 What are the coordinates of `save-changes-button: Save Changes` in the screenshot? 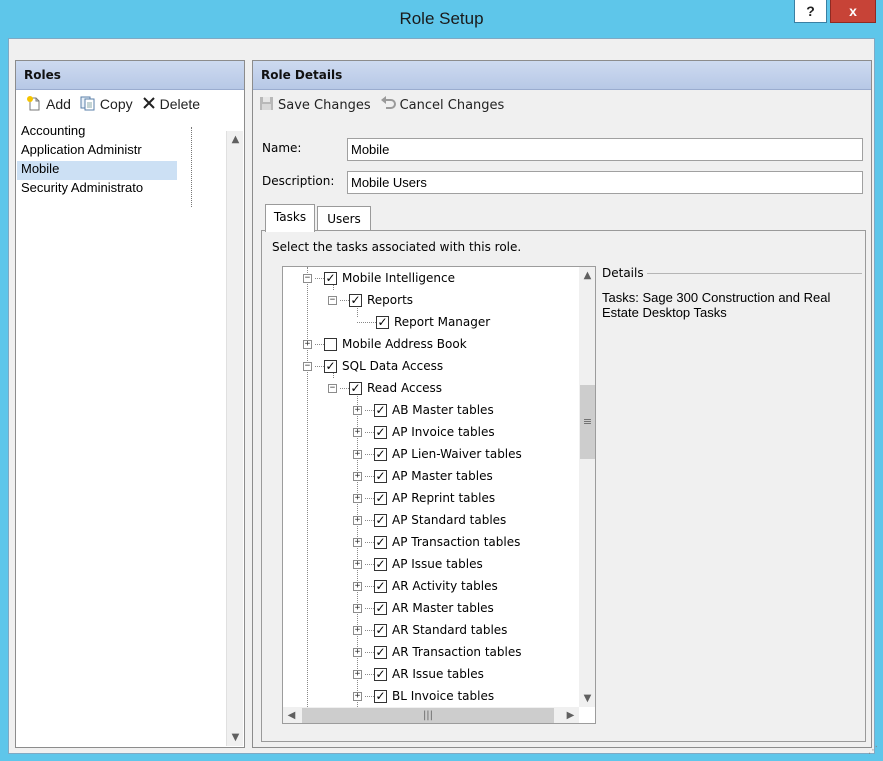 It's located at (315, 105).